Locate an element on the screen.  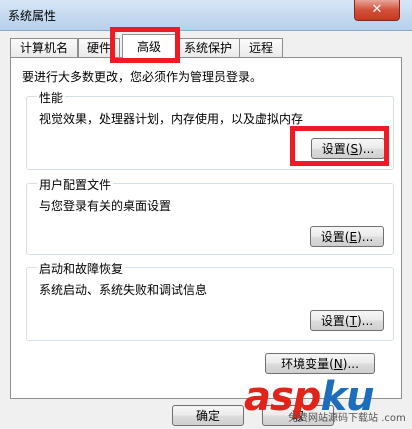
mnemonic-key: T is located at coordinates (353, 321).